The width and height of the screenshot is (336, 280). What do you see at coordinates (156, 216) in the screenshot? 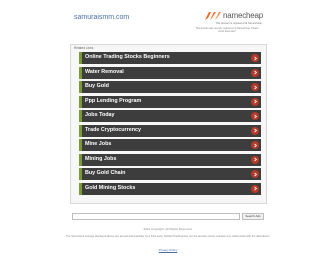
I see `search-input` at bounding box center [156, 216].